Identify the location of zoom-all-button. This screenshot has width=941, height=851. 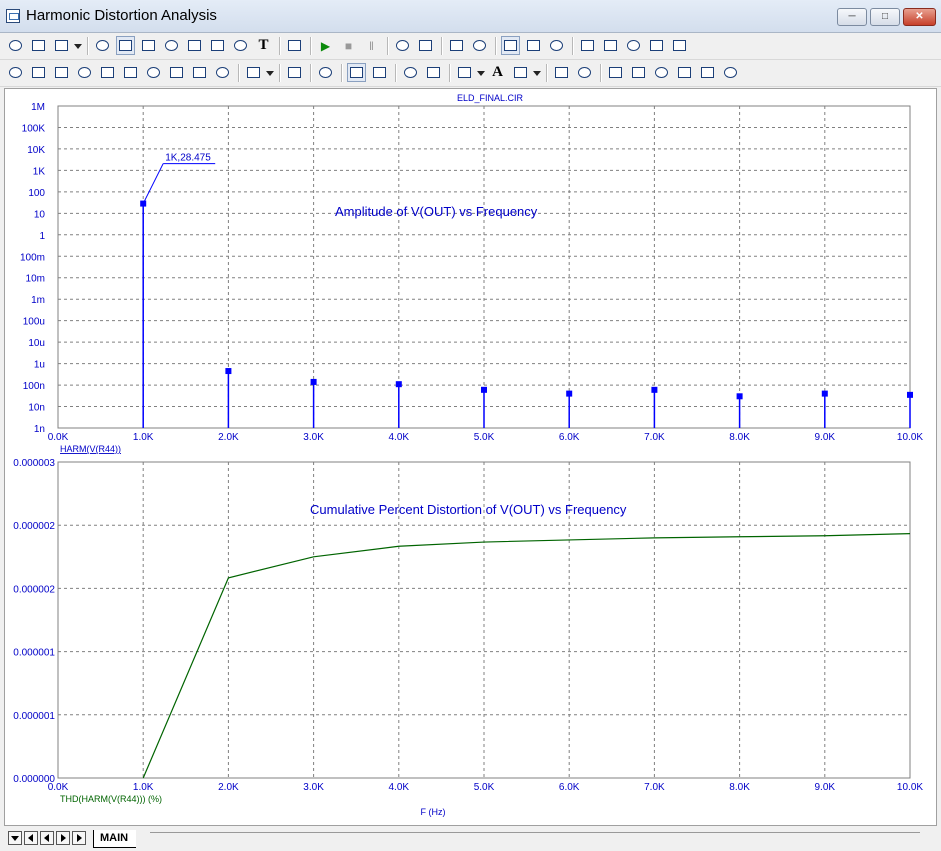
(656, 45).